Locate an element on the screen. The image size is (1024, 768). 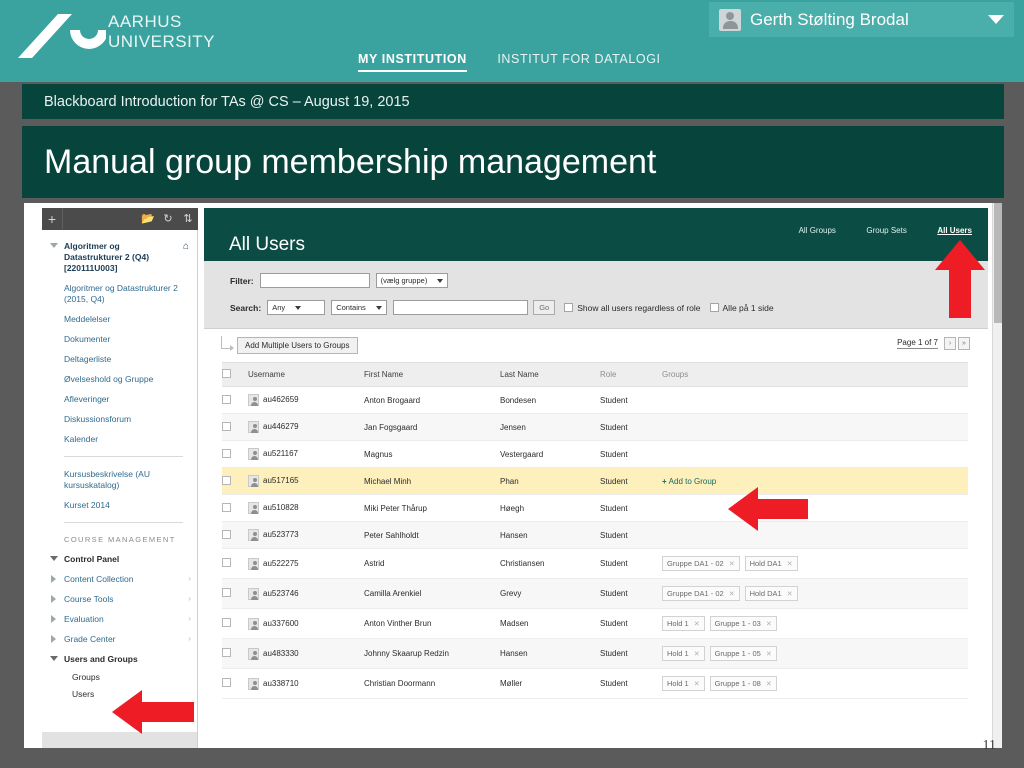
add-multiple-users-to-groups-button: Add Multiple Users to Groups is located at coordinates (297, 345).